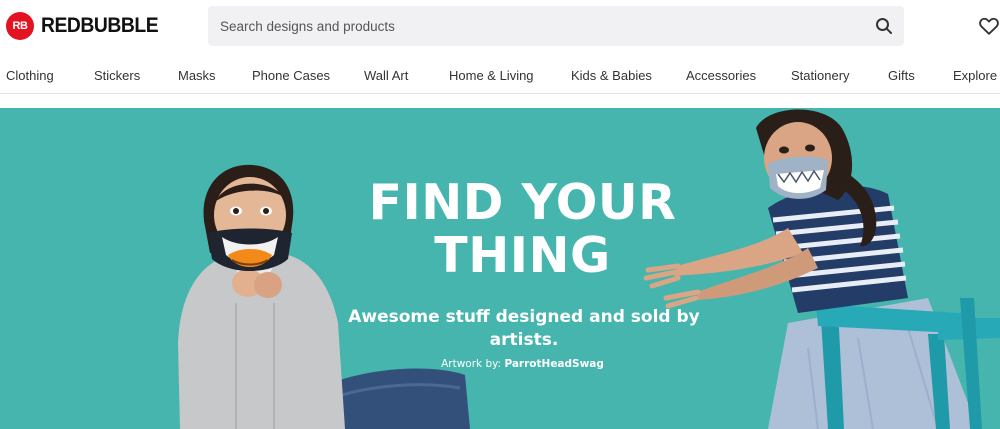 Image resolution: width=1000 pixels, height=429 pixels. Describe the element at coordinates (386, 75) in the screenshot. I see `nav-item-wall-art: Wall Art` at that location.